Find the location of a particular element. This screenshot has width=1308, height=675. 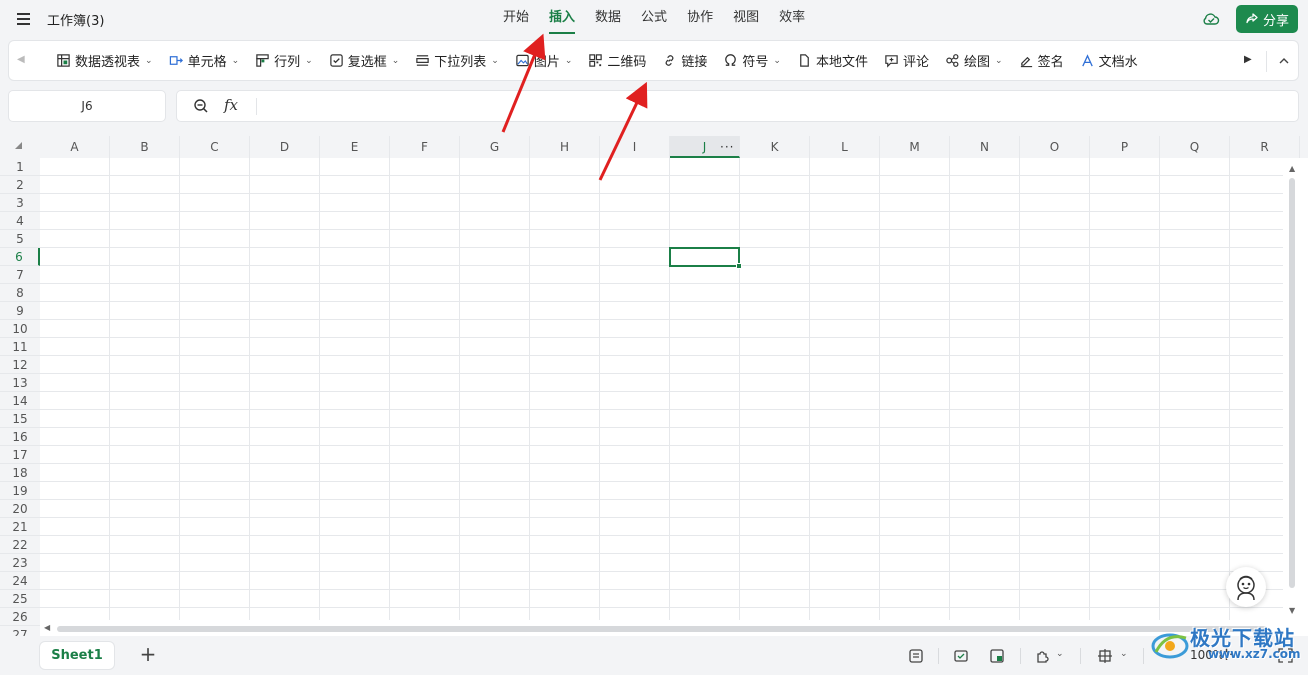

row-header-3: 3 is located at coordinates (20, 203).